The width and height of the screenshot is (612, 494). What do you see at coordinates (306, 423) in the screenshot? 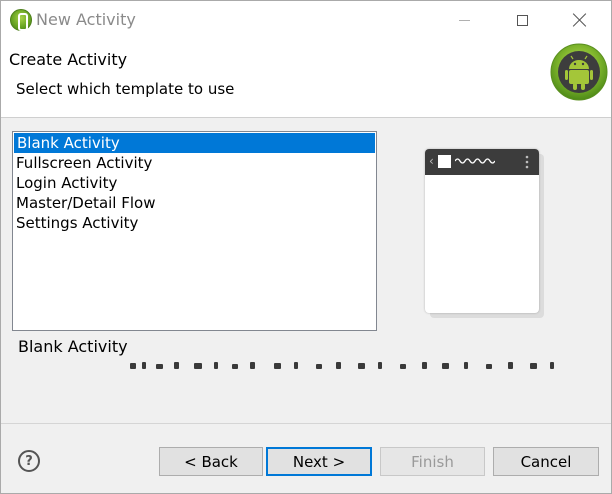
I see `button-bar-separator` at bounding box center [306, 423].